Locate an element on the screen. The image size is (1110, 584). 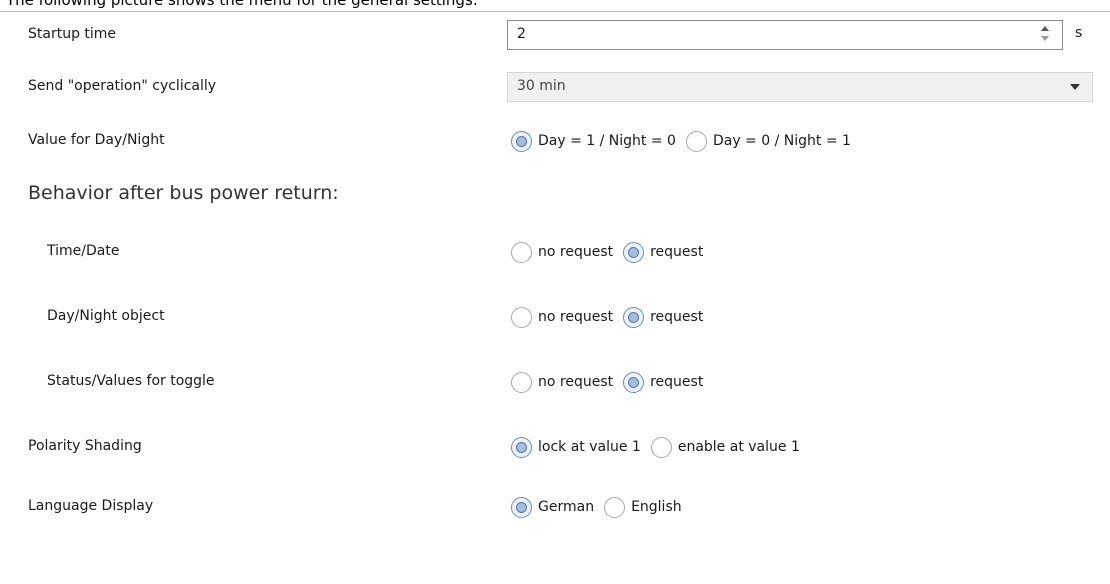
send-operation-label: Send "operation" cyclically is located at coordinates (122, 86).